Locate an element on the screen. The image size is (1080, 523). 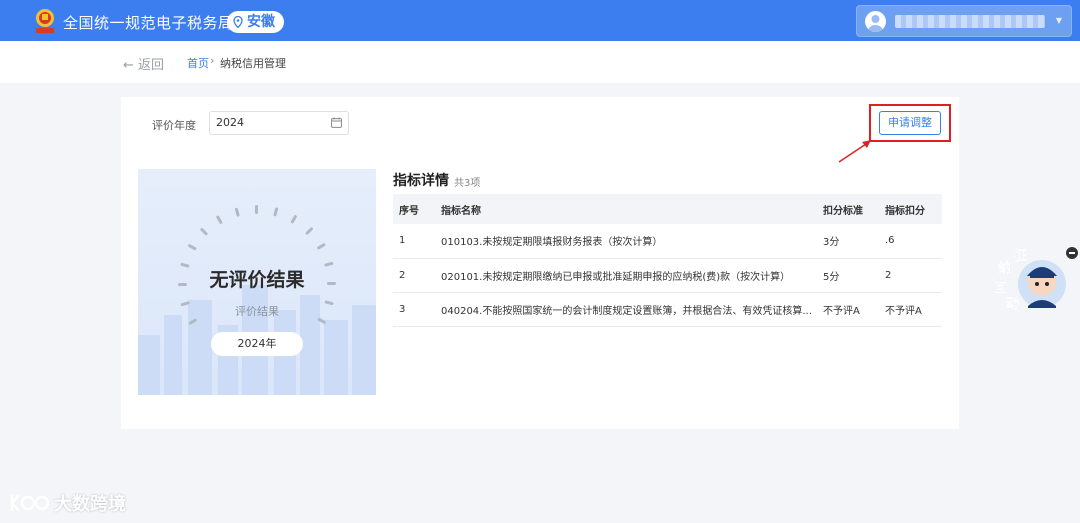
avatar is located at coordinates (875, 21).